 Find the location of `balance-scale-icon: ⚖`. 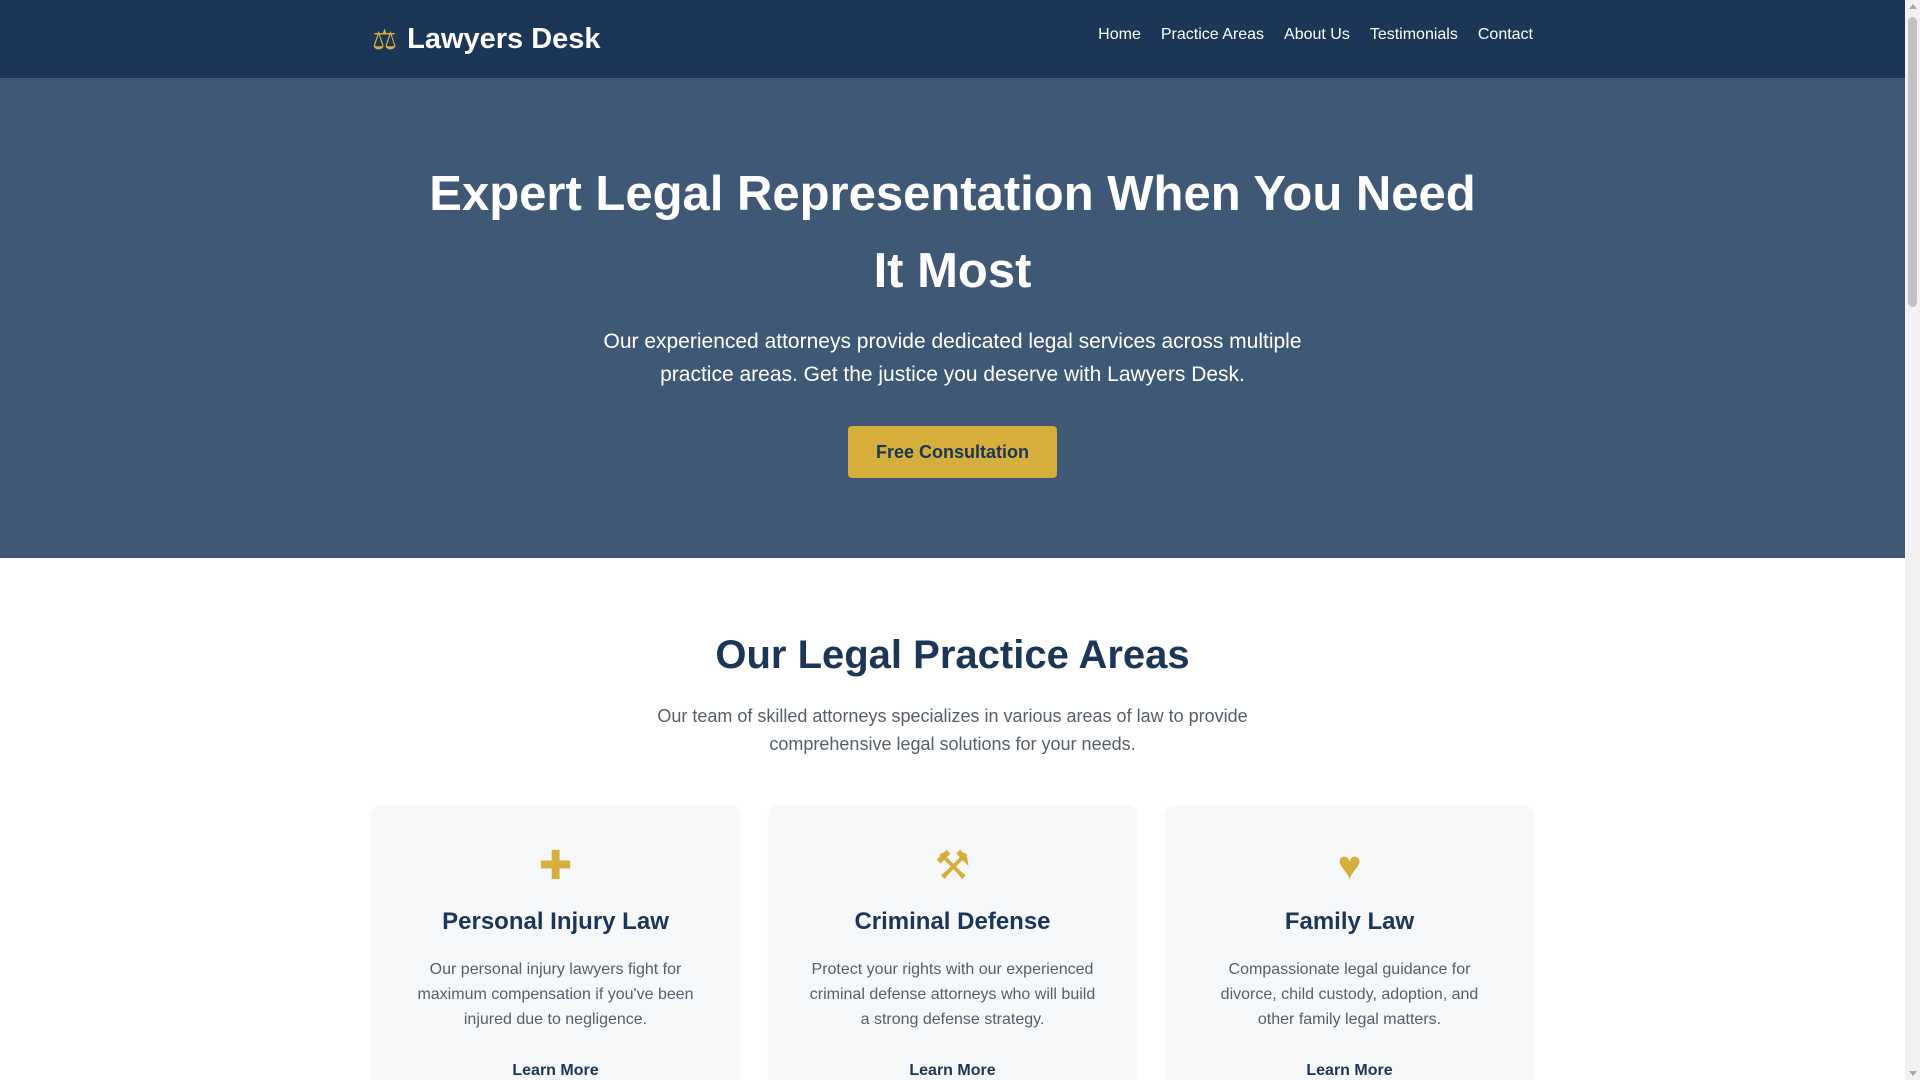

balance-scale-icon: ⚖ is located at coordinates (385, 39).